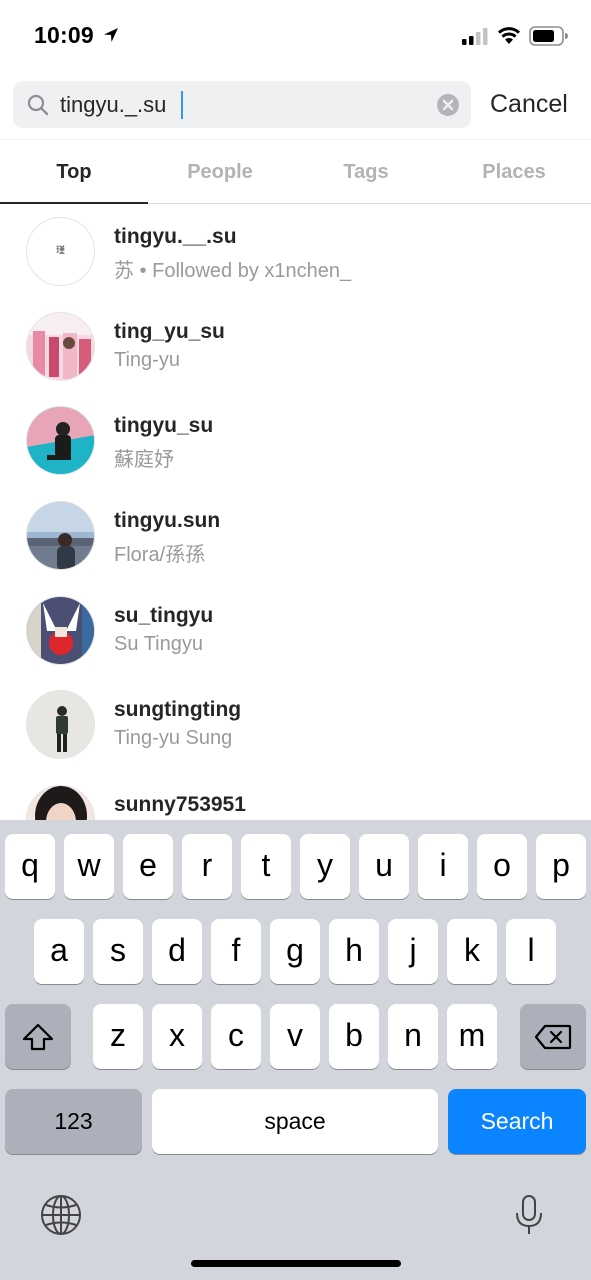  I want to click on key-u: u, so click(384, 866).